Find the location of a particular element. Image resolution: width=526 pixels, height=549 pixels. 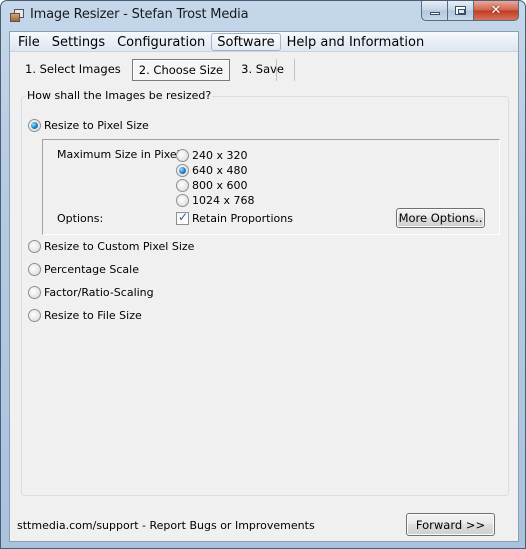

tab-select-images: 1. Select Images is located at coordinates (72, 70).